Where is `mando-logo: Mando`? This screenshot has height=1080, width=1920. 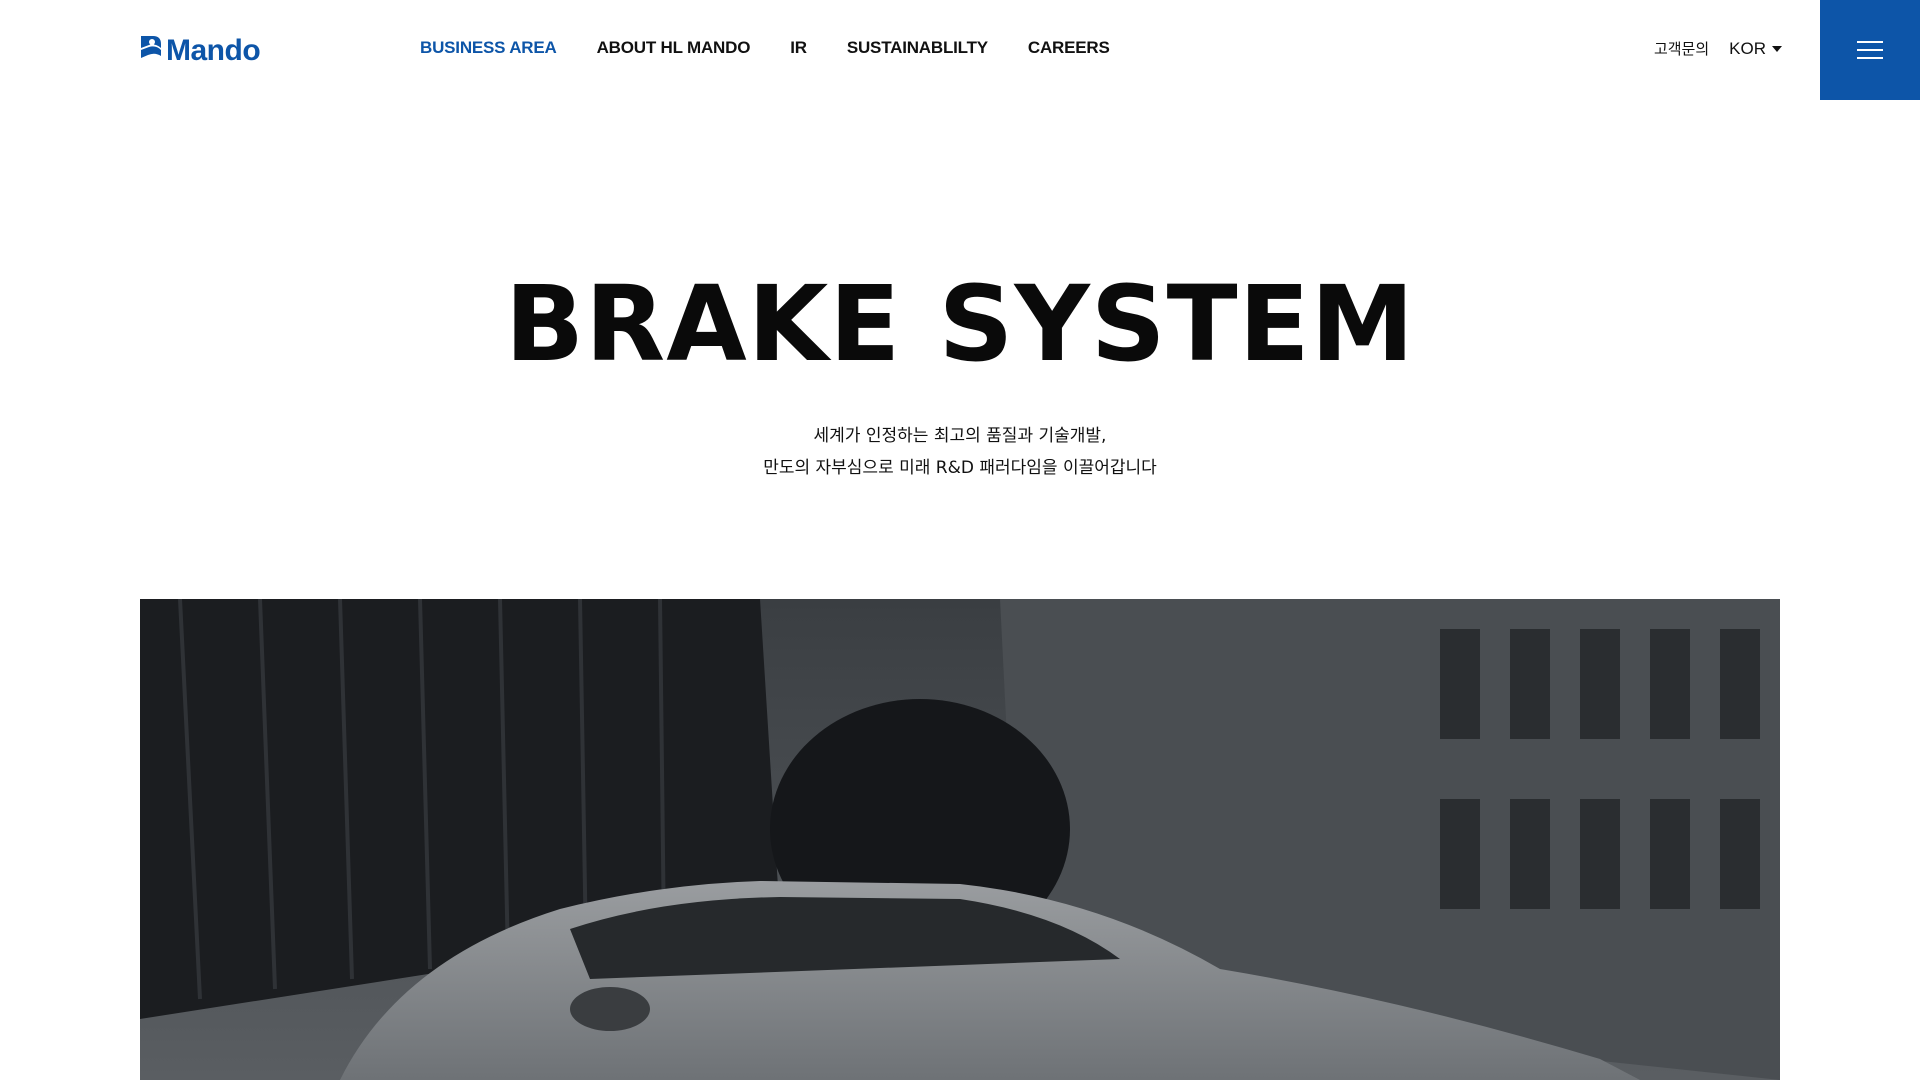
mando-logo: Mando is located at coordinates (200, 45).